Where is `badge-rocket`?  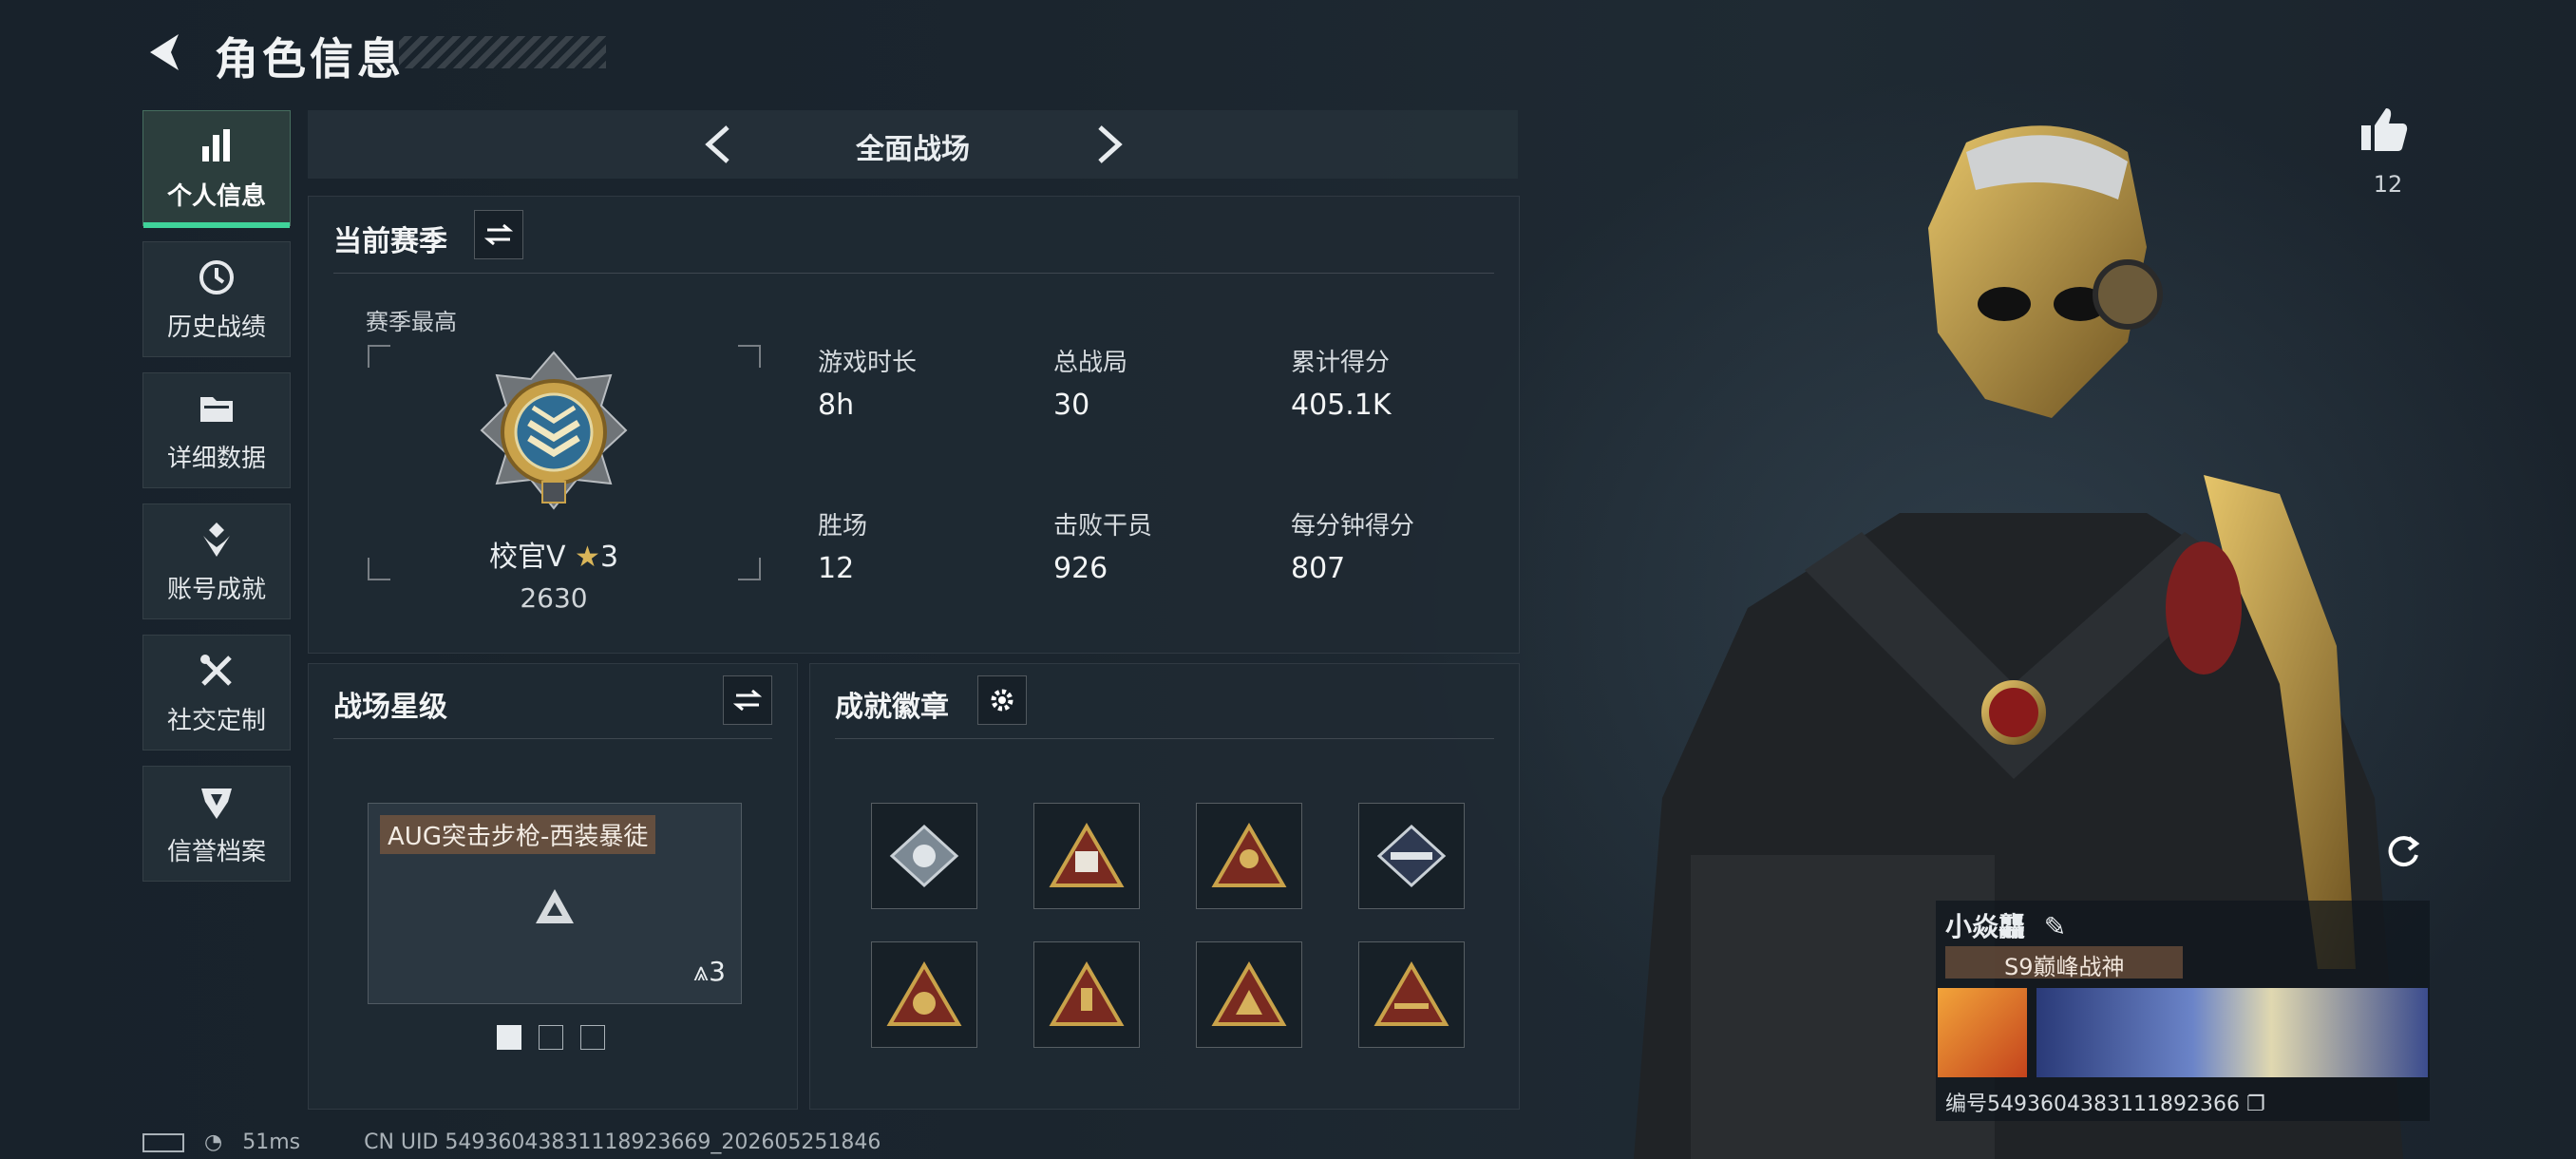 badge-rocket is located at coordinates (1411, 856).